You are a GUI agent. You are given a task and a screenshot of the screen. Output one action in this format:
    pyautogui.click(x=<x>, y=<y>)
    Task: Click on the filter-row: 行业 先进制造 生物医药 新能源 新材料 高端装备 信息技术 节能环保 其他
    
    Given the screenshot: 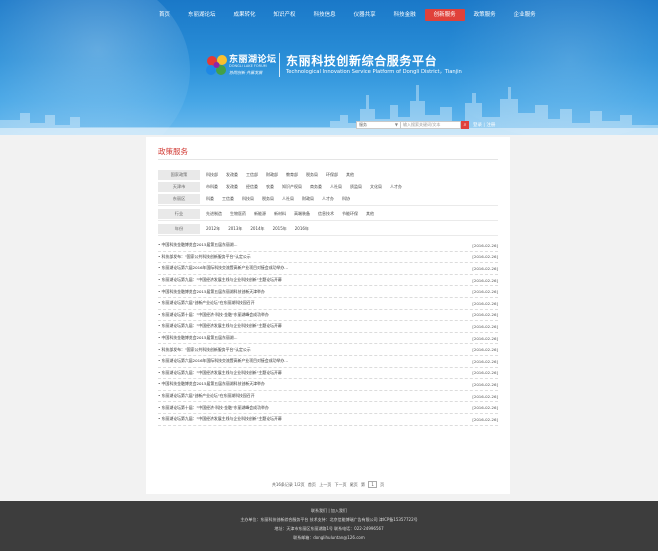 What is the action you would take?
    pyautogui.click(x=328, y=214)
    